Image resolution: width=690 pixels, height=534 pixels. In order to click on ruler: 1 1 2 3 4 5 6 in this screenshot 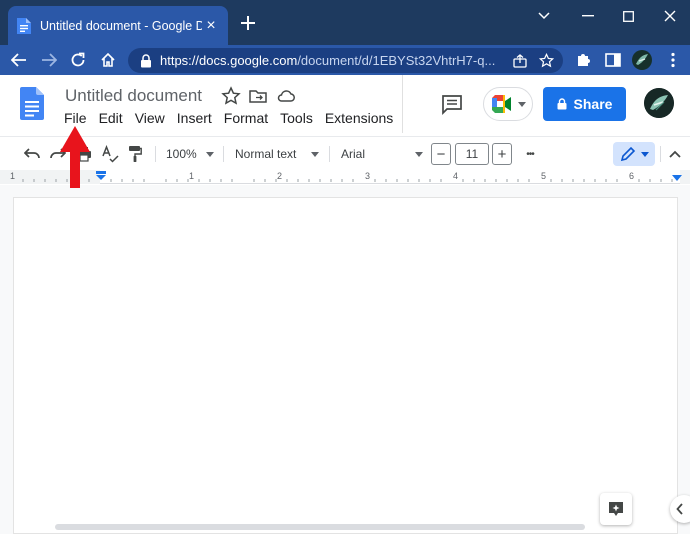, I will do `click(345, 177)`.